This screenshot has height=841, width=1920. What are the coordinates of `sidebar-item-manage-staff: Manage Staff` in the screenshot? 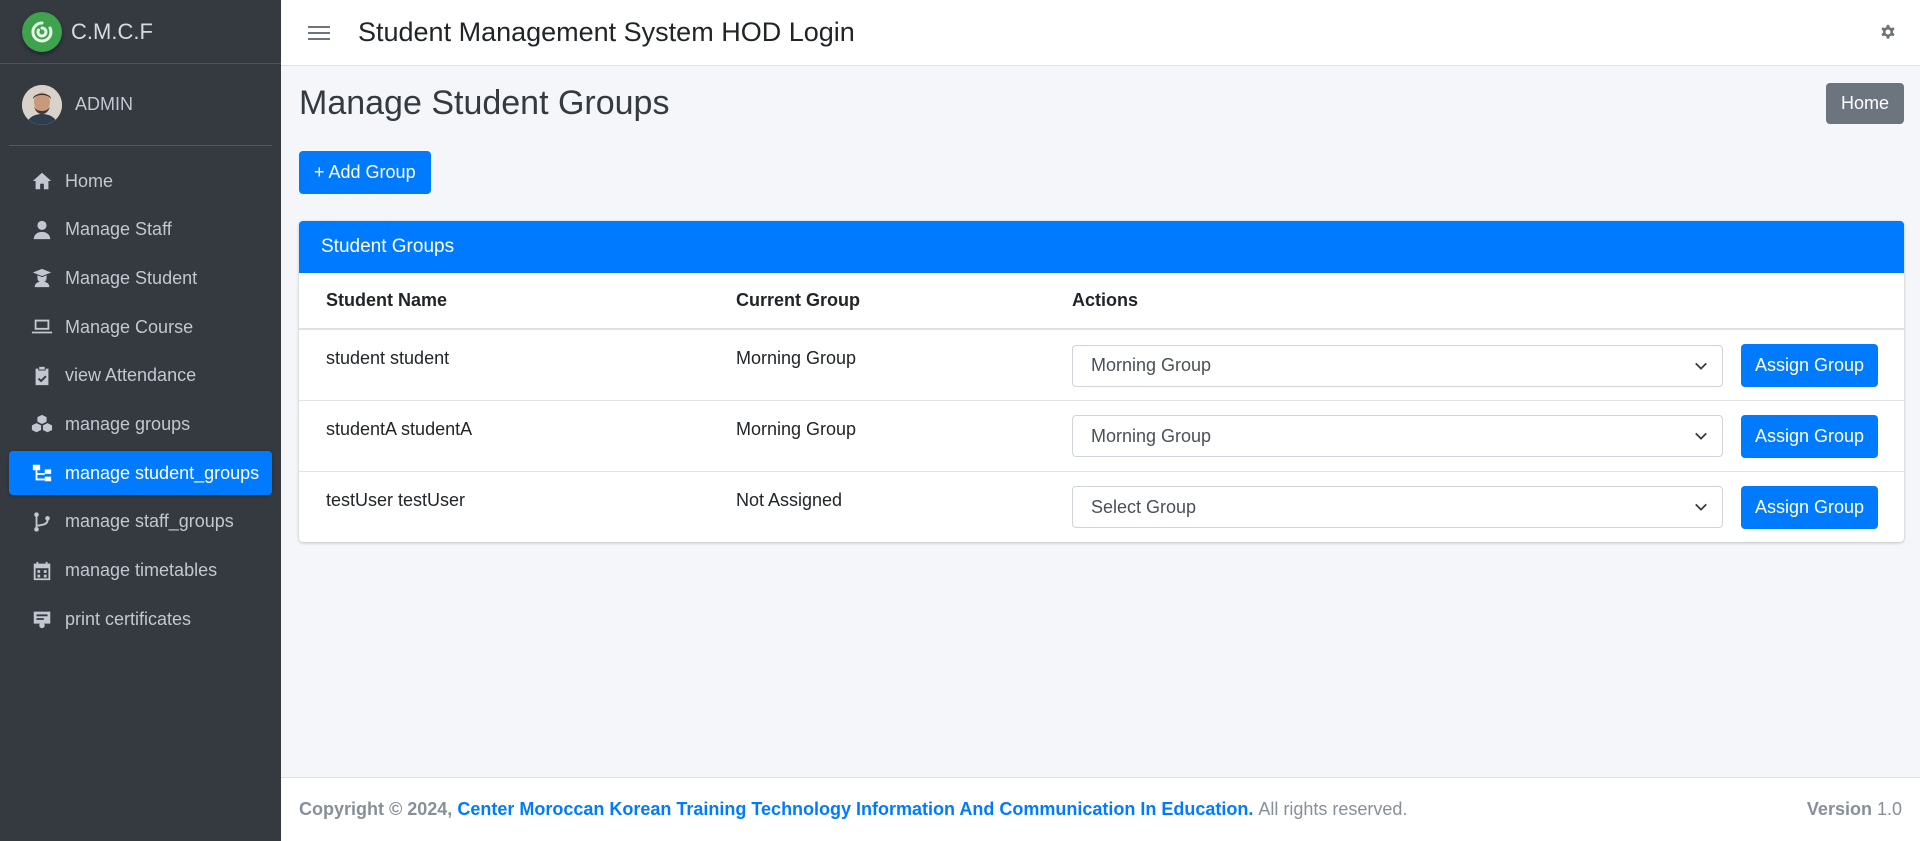 It's located at (140, 230).